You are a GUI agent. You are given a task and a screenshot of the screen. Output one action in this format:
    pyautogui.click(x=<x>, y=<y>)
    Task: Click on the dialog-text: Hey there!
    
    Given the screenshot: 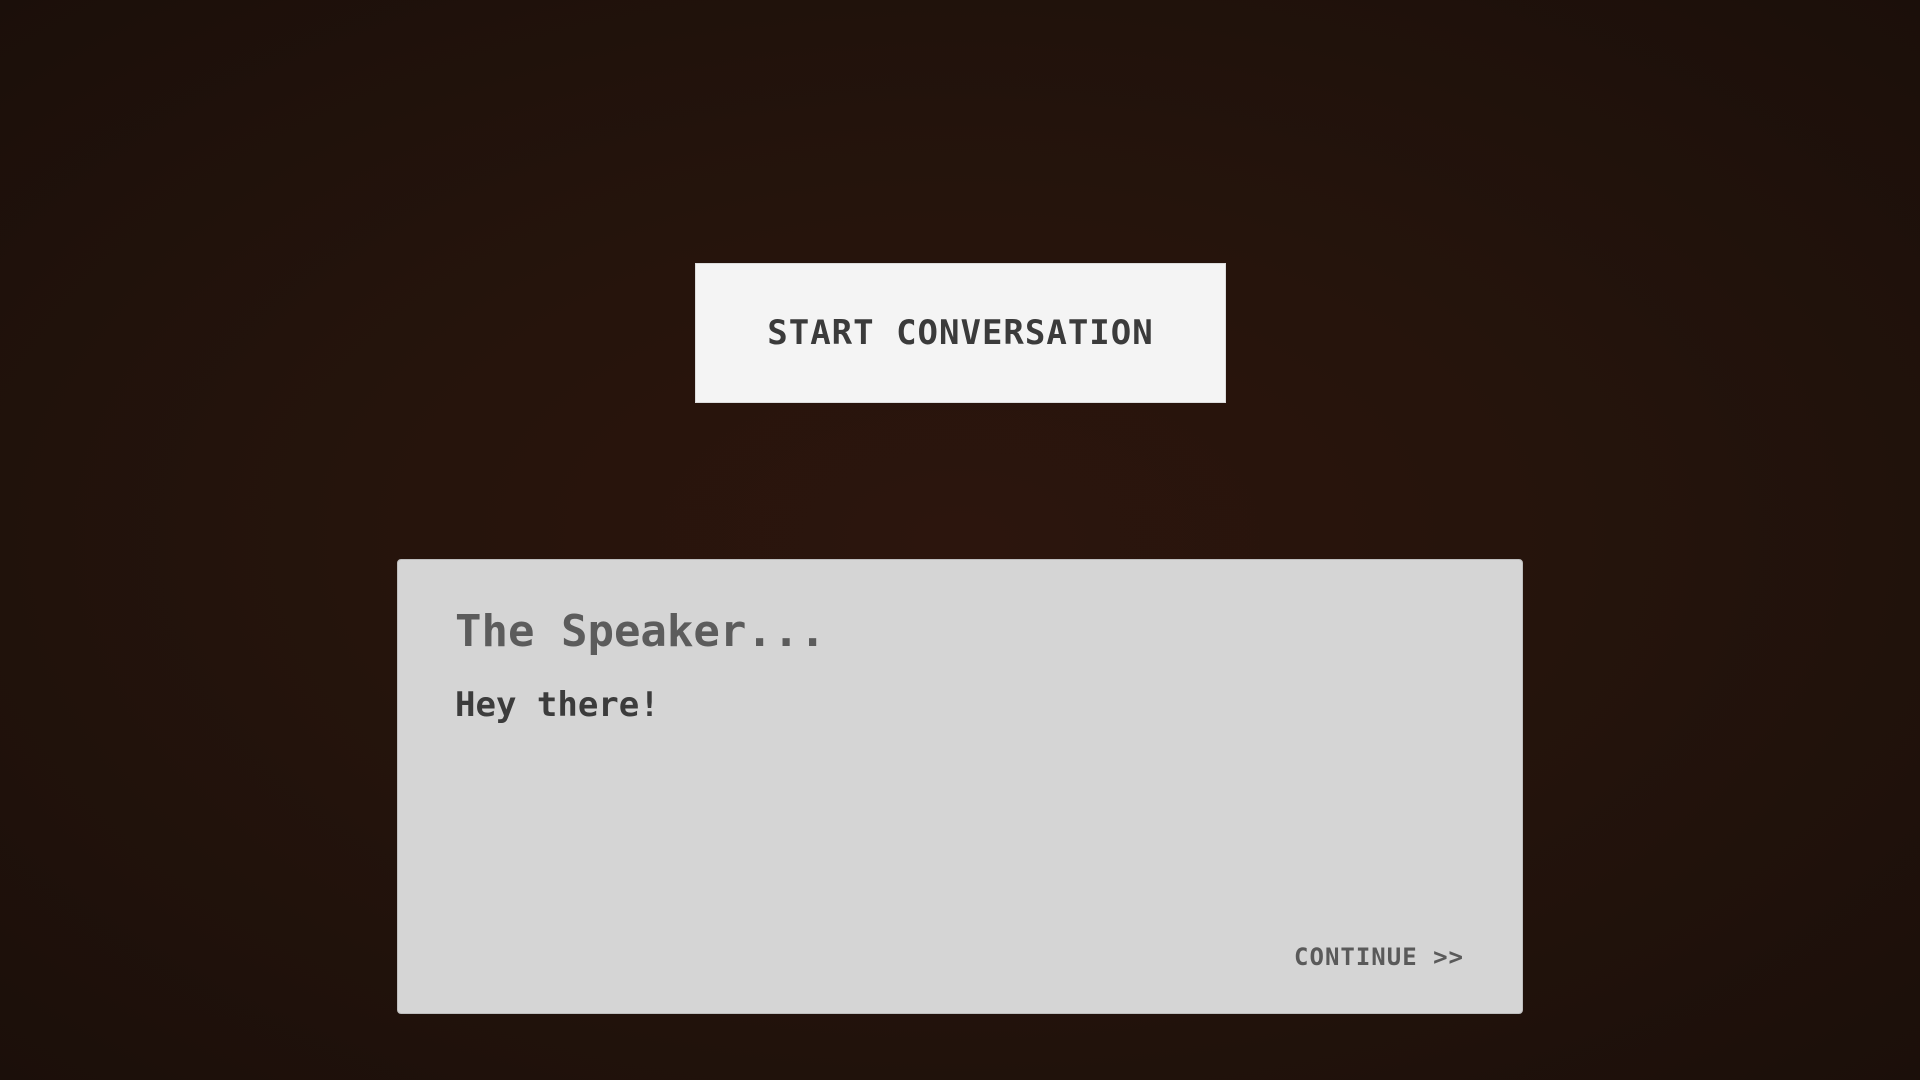 What is the action you would take?
    pyautogui.click(x=557, y=705)
    